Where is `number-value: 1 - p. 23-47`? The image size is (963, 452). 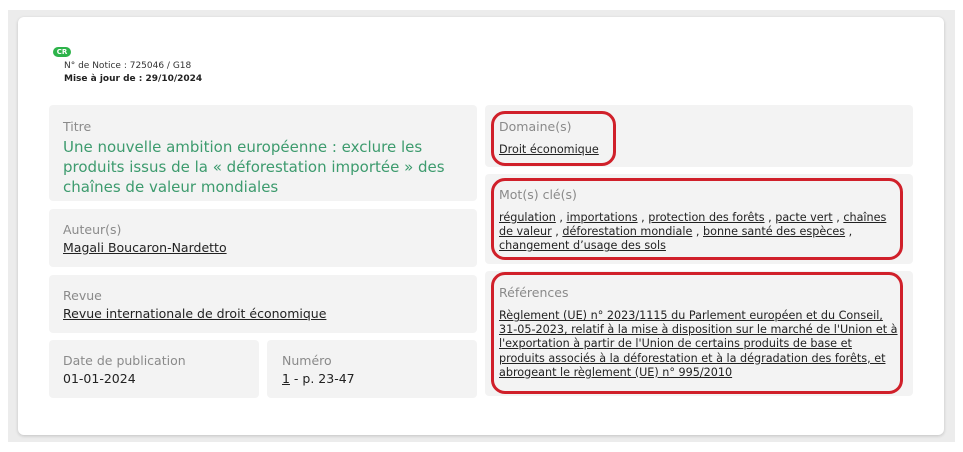 number-value: 1 - p. 23-47 is located at coordinates (318, 378).